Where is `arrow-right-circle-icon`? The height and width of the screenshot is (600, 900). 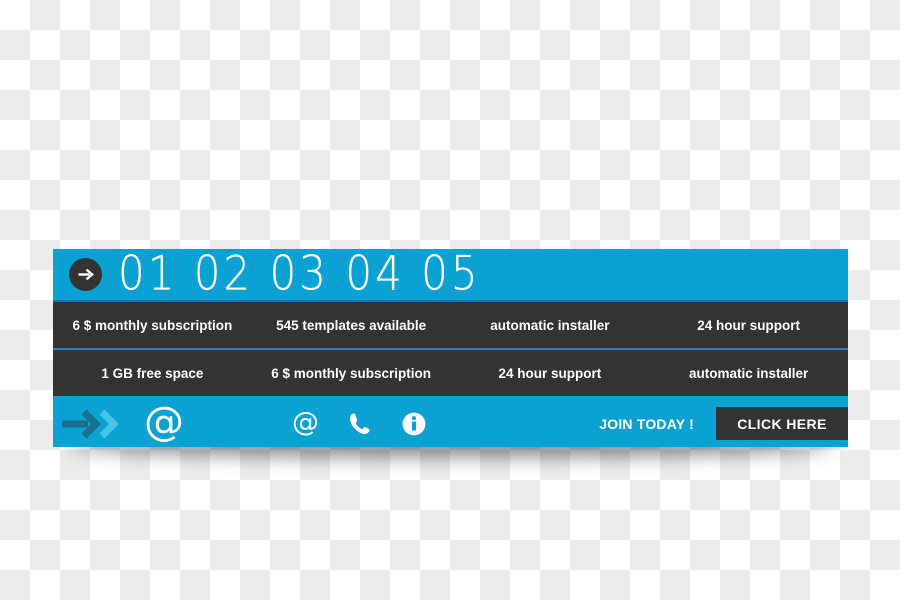
arrow-right-circle-icon is located at coordinates (85, 274).